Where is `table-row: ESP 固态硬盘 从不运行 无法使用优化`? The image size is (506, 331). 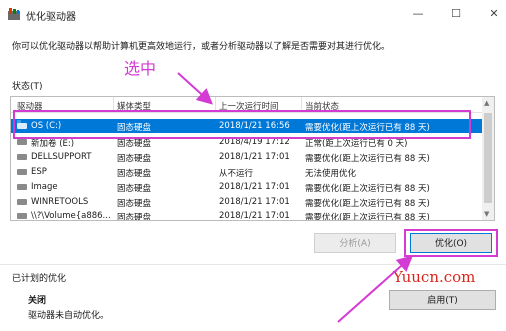 table-row: ESP 固态硬盘 从不运行 无法使用优化 is located at coordinates (247, 172).